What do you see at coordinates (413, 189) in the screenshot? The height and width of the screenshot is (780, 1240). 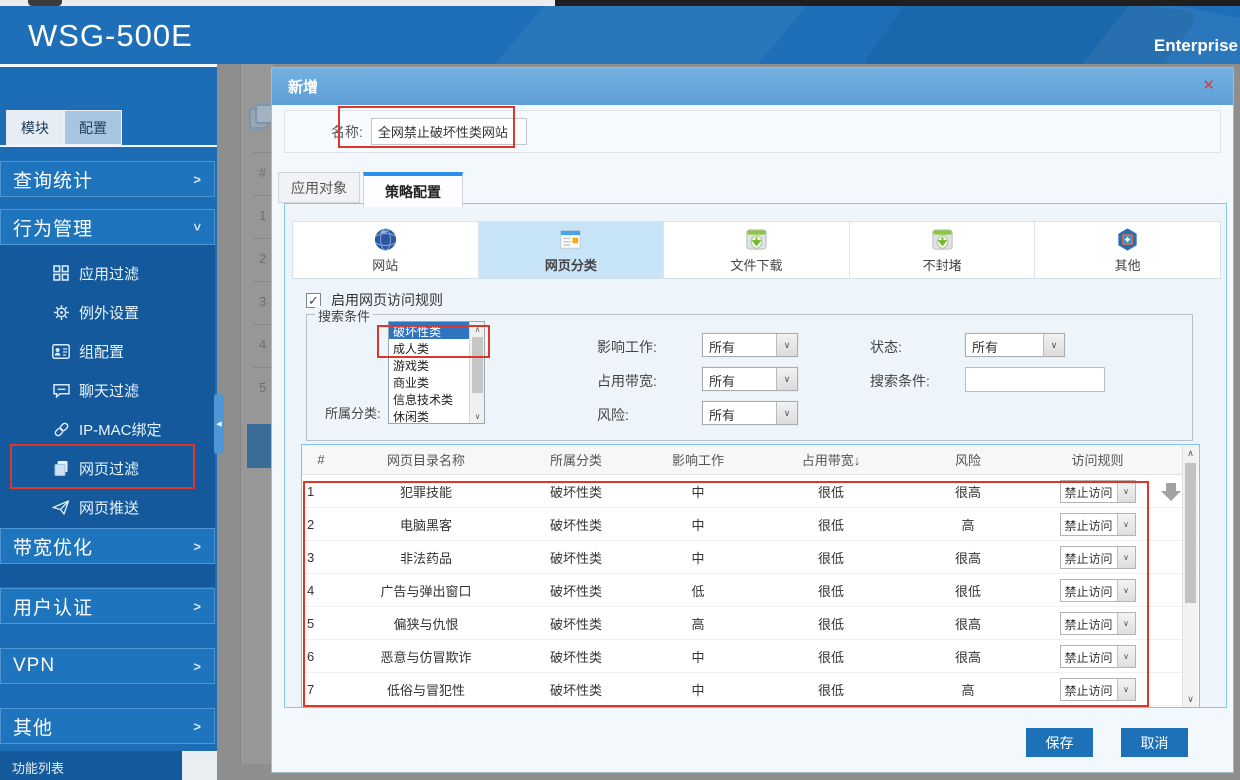 I see `tab-policy-config: 策略配置` at bounding box center [413, 189].